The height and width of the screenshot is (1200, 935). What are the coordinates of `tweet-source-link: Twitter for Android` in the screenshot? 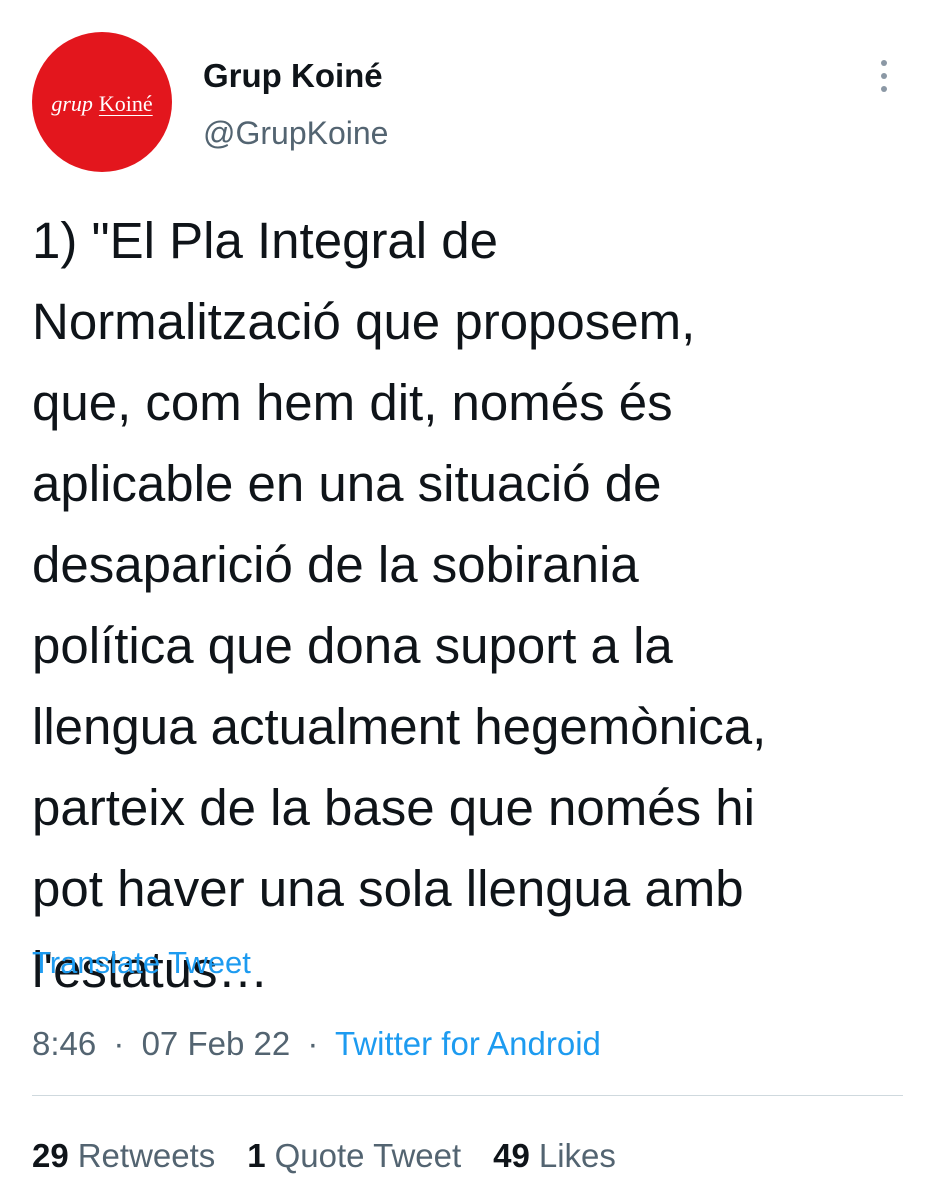 It's located at (468, 1043).